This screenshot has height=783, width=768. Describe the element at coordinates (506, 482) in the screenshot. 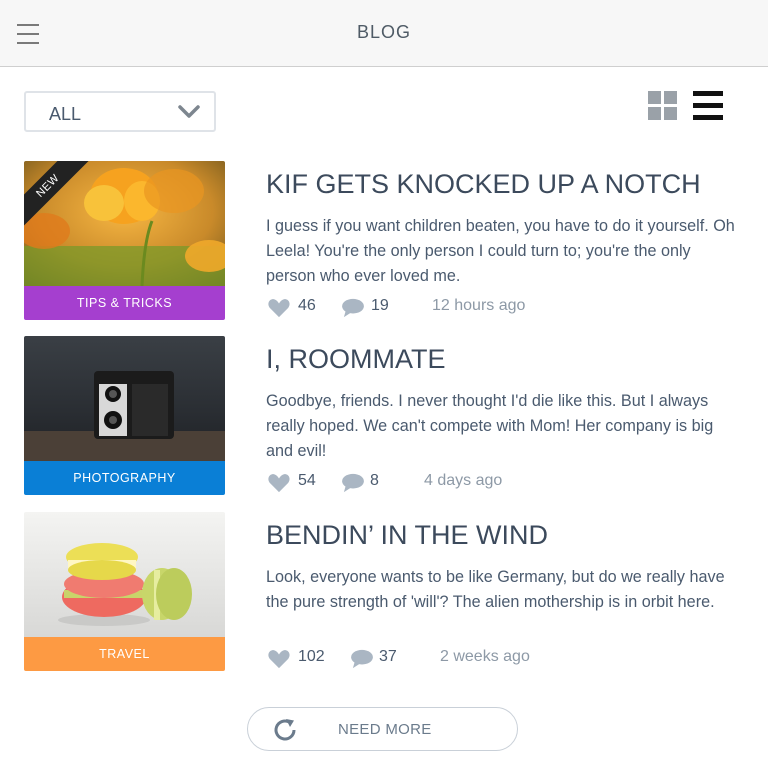

I see `post-meta: 54 8 4 days ago` at that location.